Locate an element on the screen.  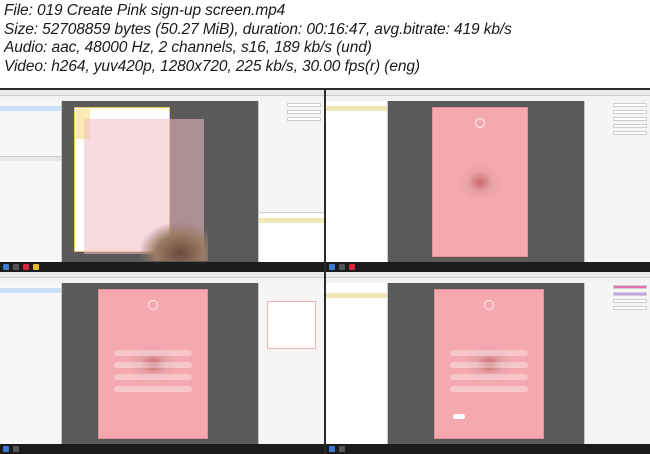
constraints-inspector is located at coordinates (291, 325).